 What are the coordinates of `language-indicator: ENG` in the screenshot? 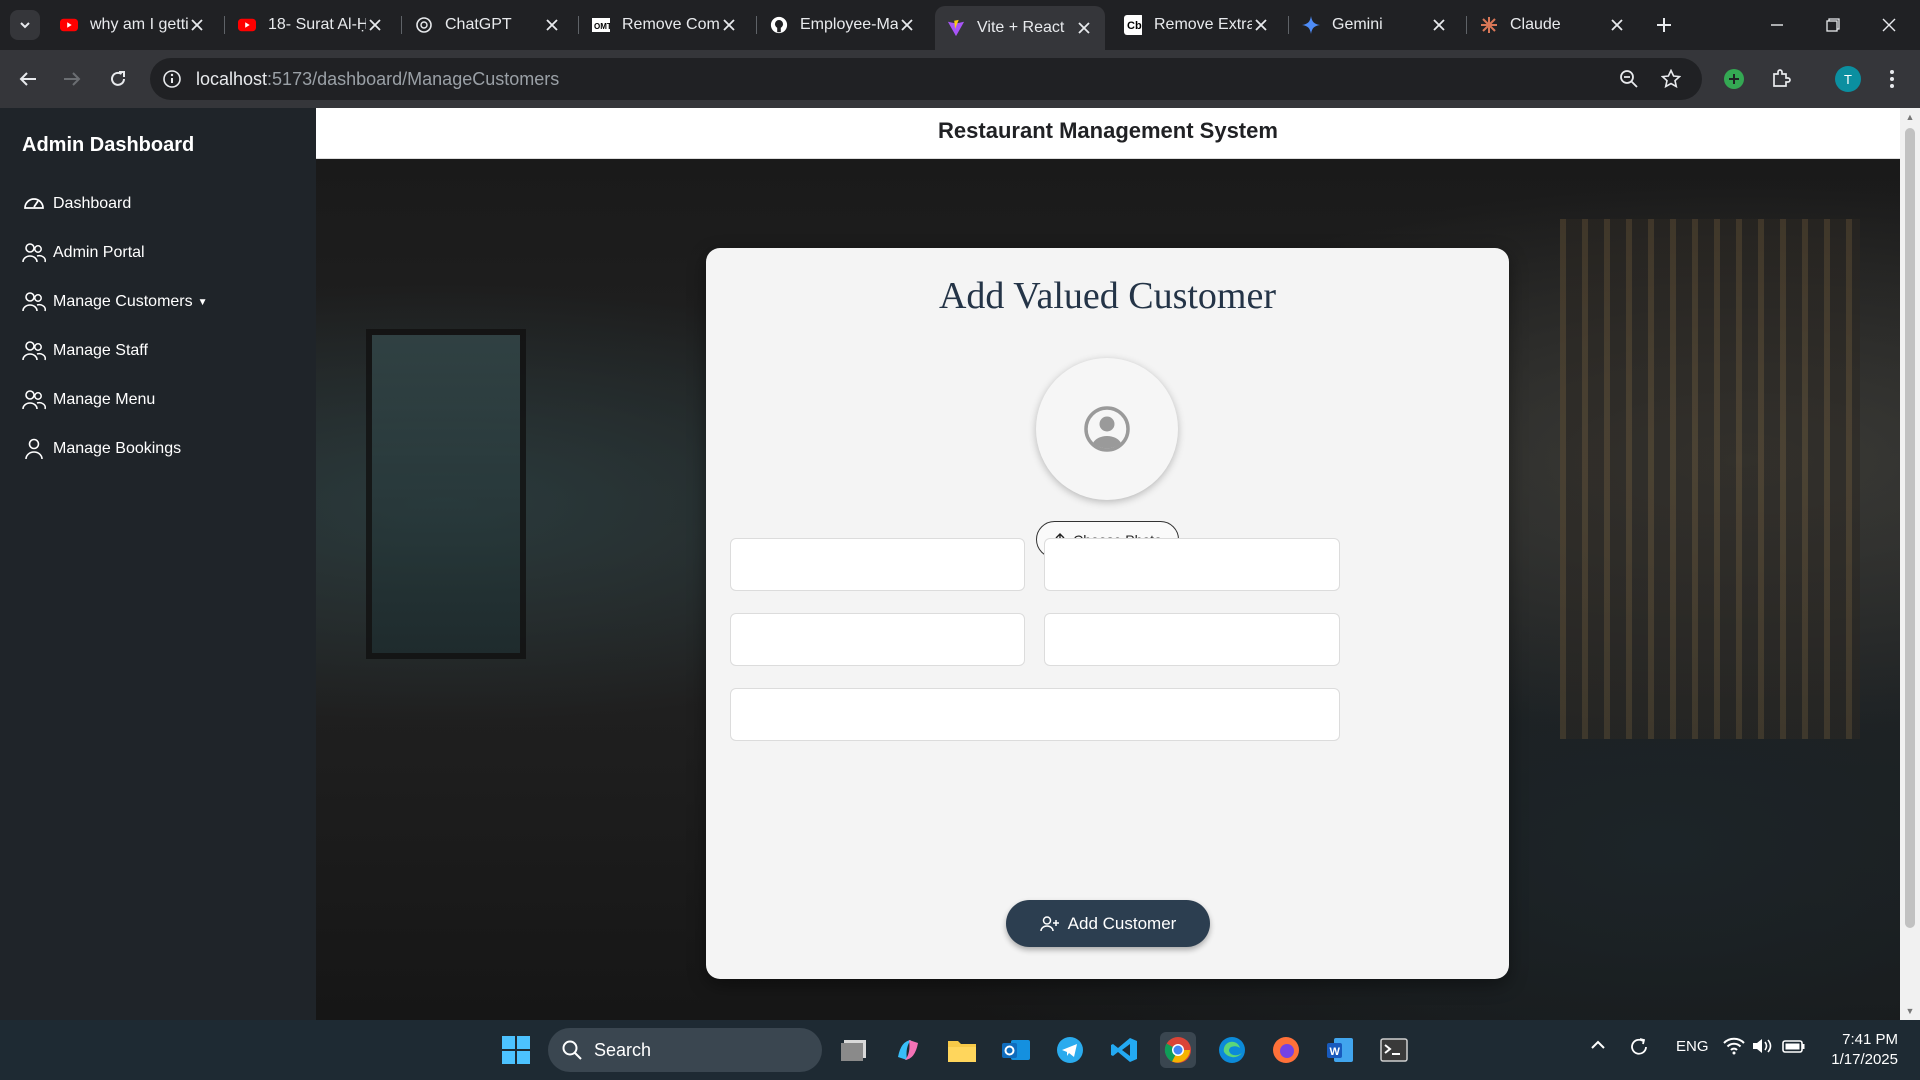 It's located at (1692, 1046).